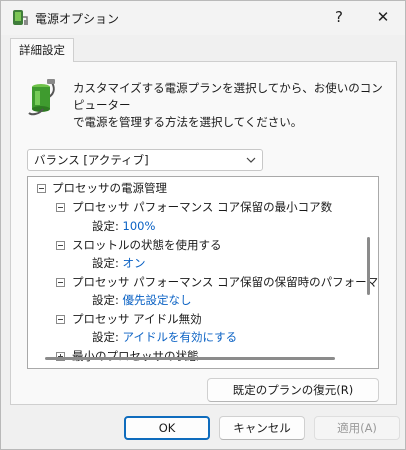 Image resolution: width=406 pixels, height=450 pixels. What do you see at coordinates (190, 358) in the screenshot?
I see `horizontal-scrollbar` at bounding box center [190, 358].